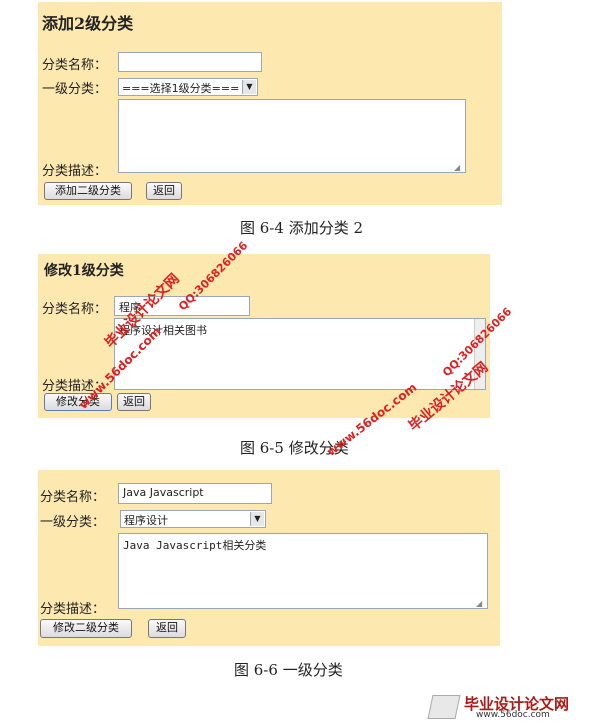 The image size is (591, 724). Describe the element at coordinates (195, 493) in the screenshot. I see `category-name-input: Java Javascript` at that location.